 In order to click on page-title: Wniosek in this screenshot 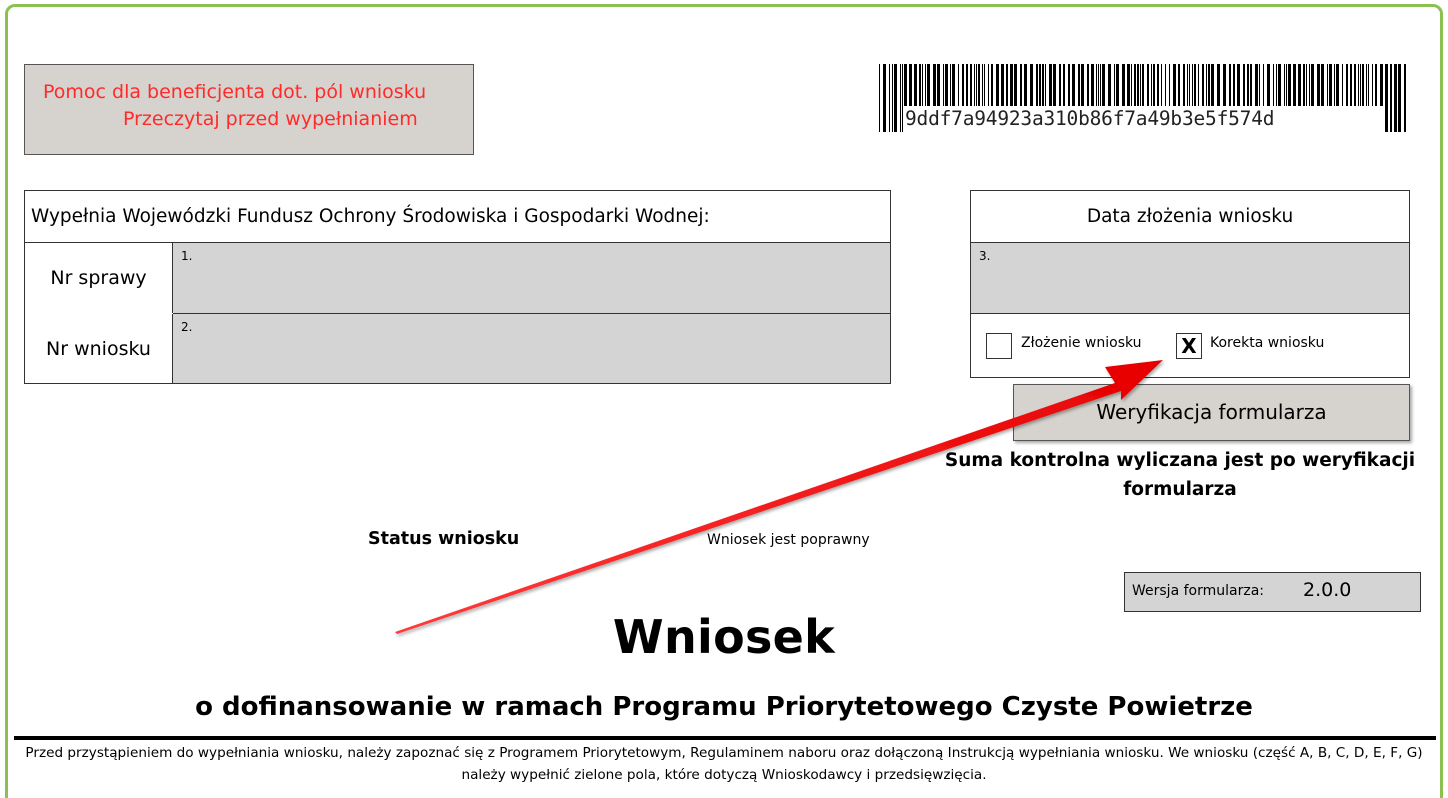, I will do `click(724, 637)`.